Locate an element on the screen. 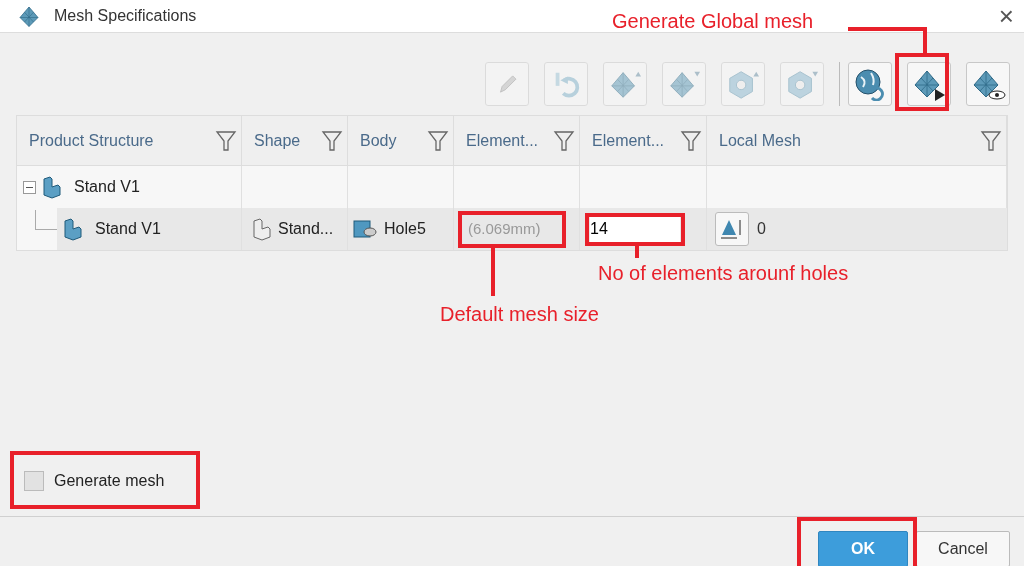 This screenshot has width=1024, height=566. local-mesh-value: 0 is located at coordinates (761, 229).